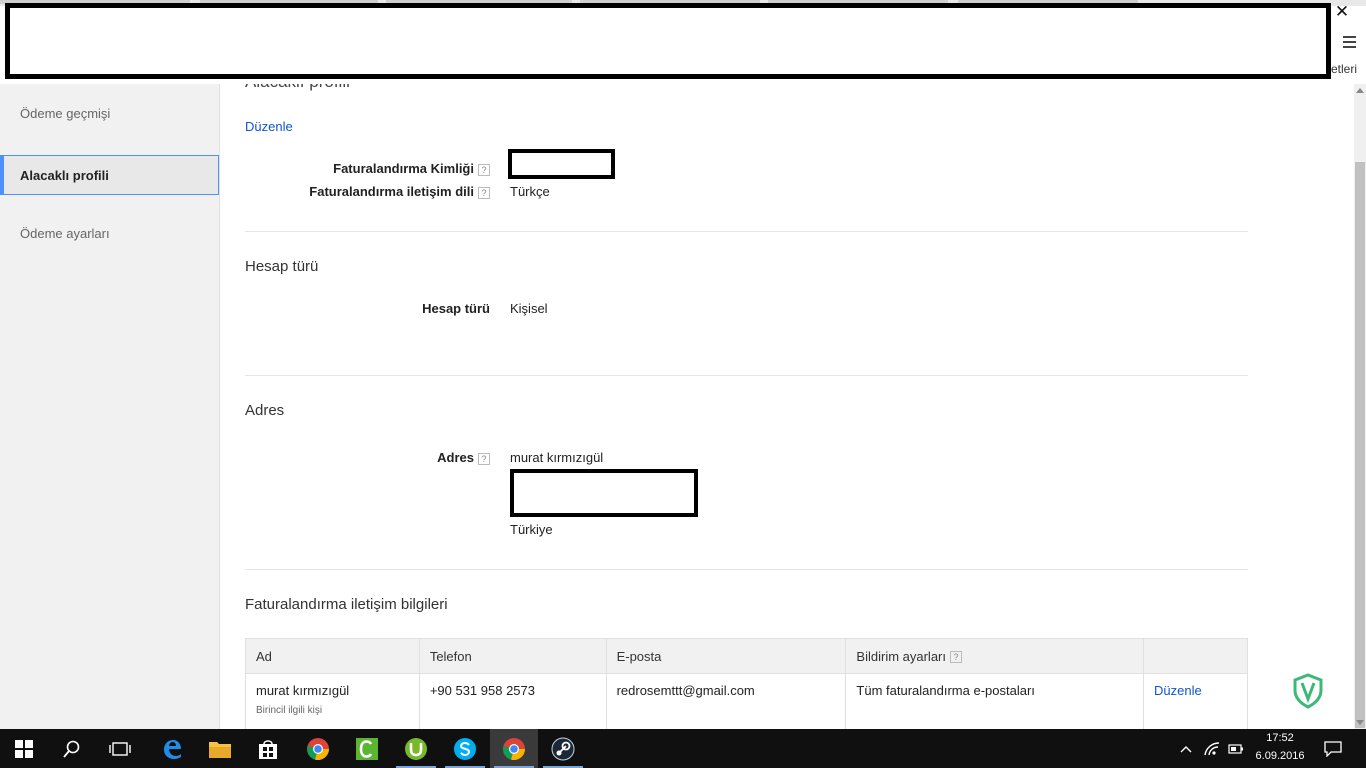  Describe the element at coordinates (172, 748) in the screenshot. I see `edge-icon` at that location.